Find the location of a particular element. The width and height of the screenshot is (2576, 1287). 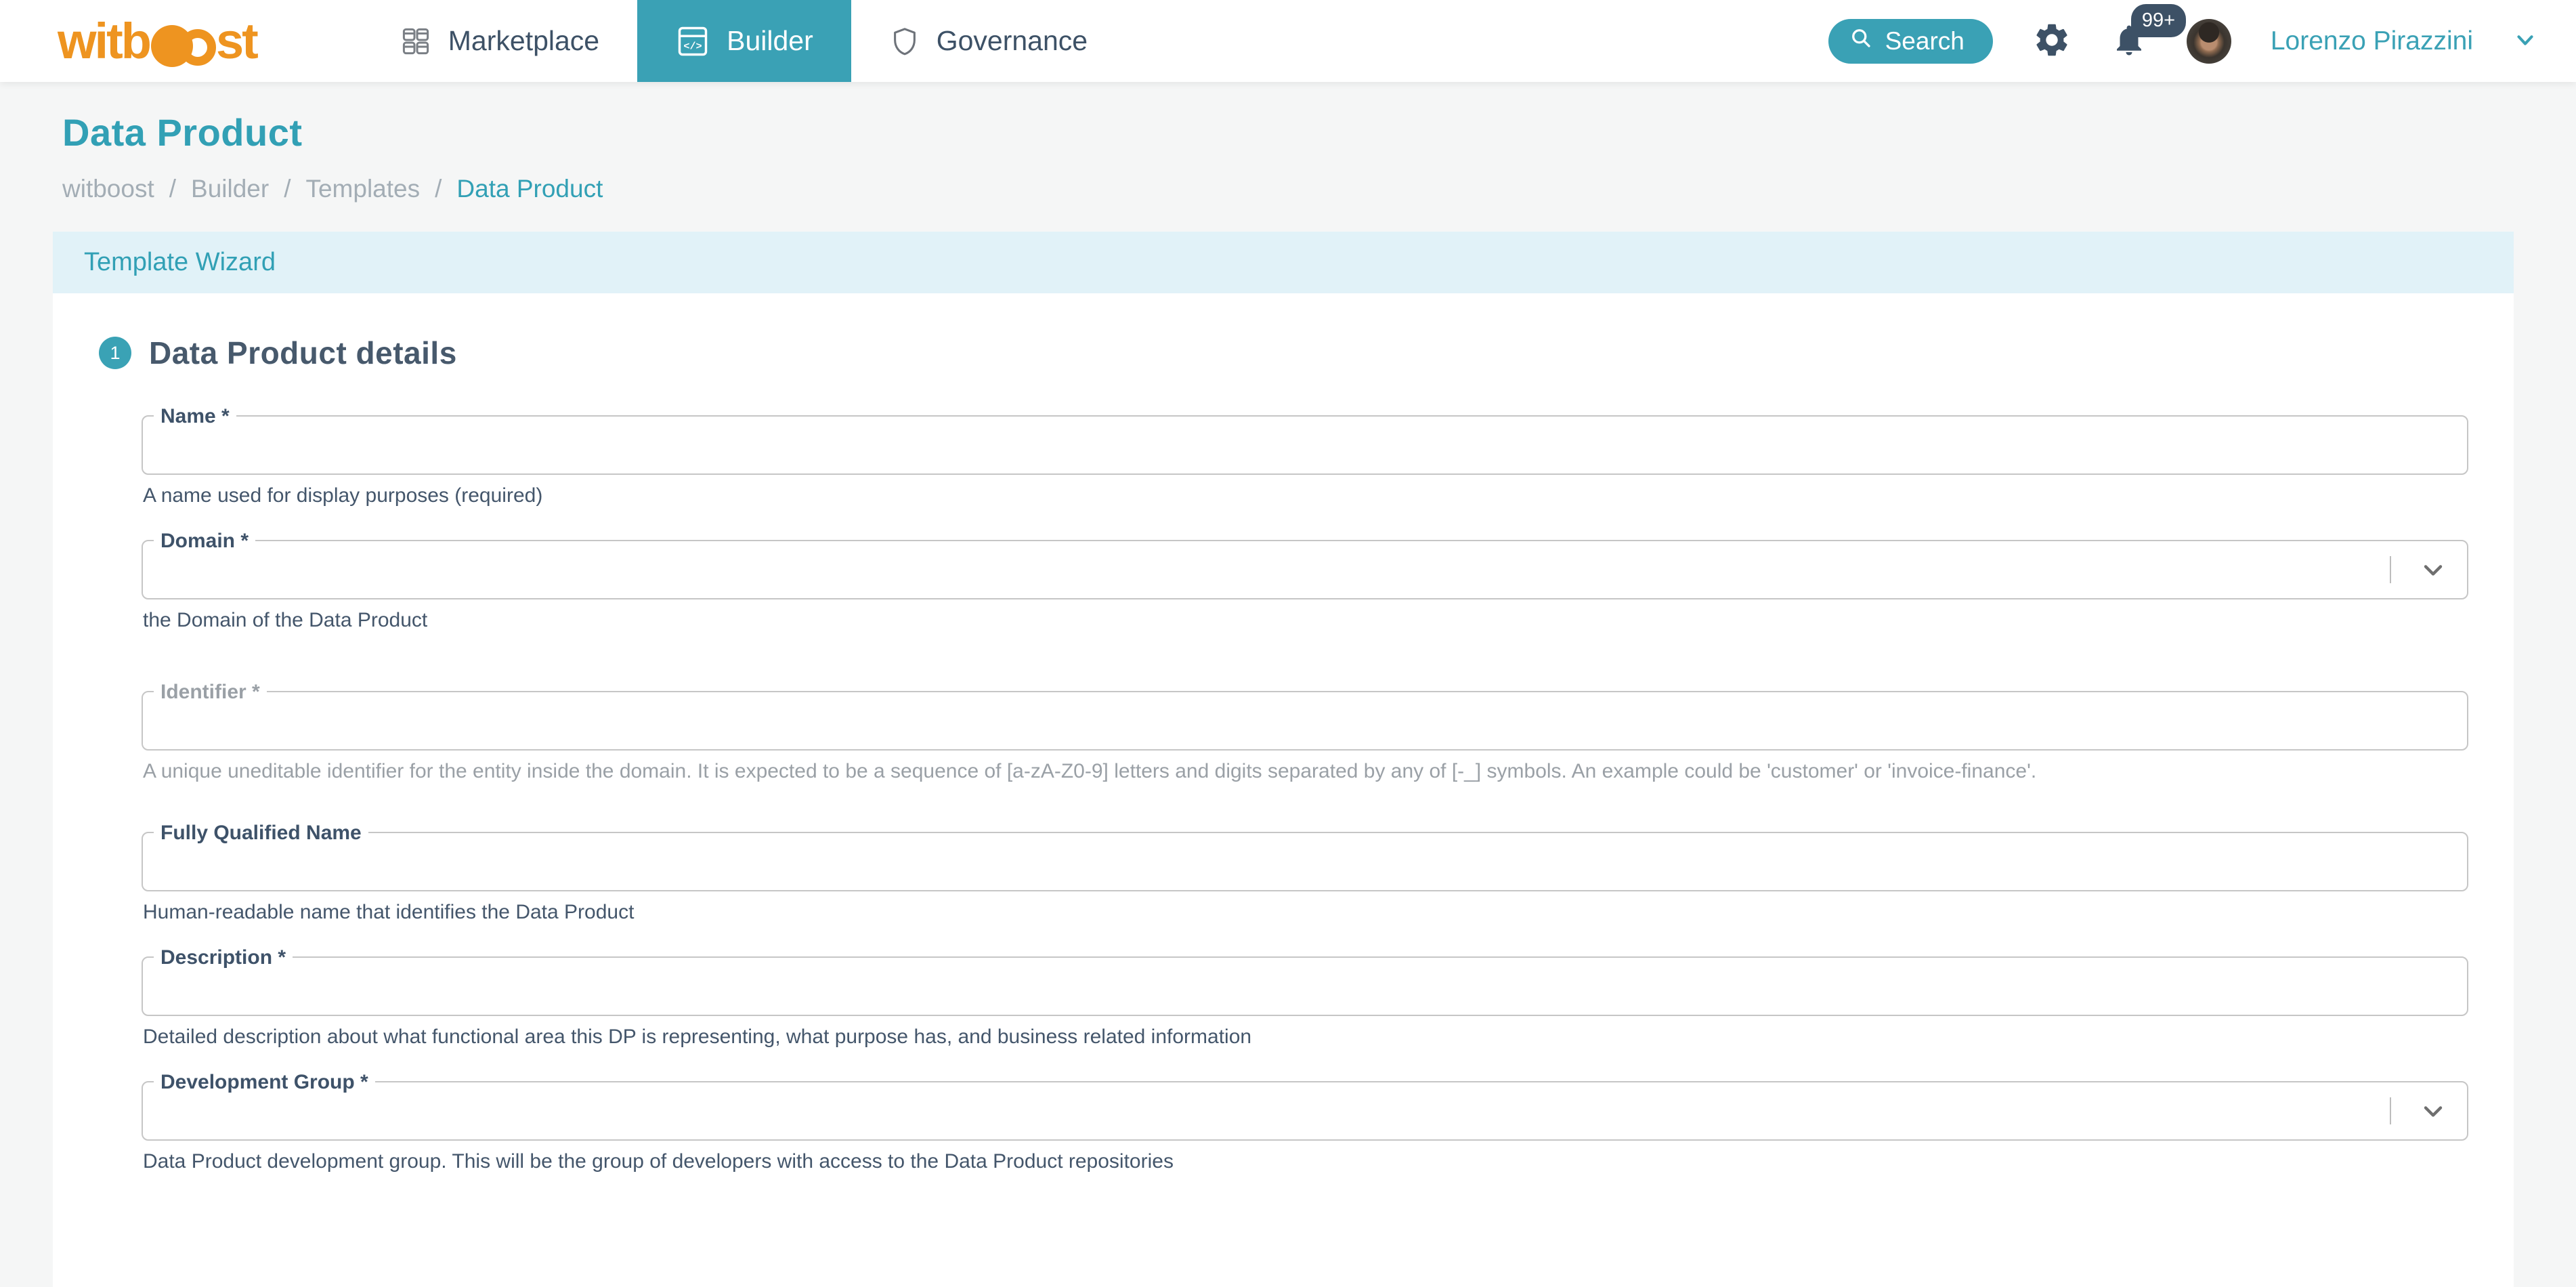

domain-helper-text: the Domain of the Data Product is located at coordinates (285, 620).